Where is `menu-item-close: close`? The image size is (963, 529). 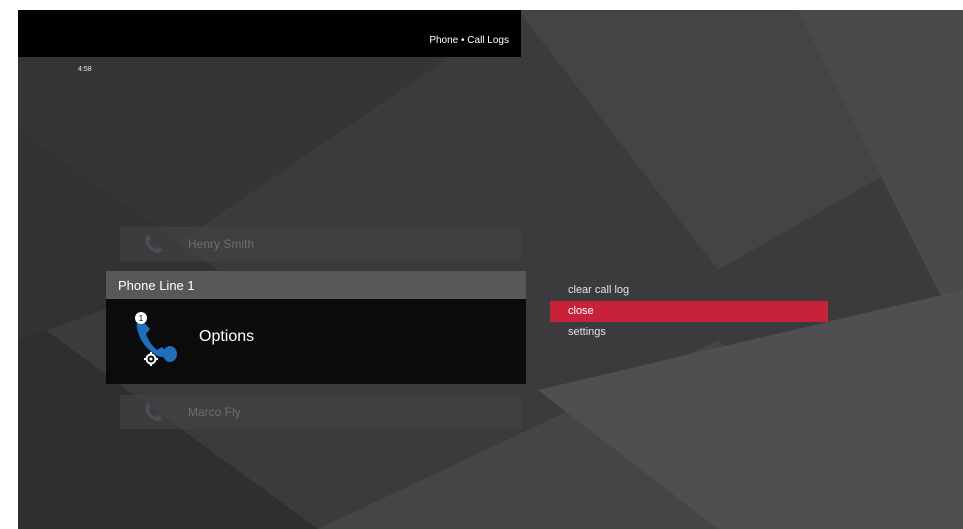 menu-item-close: close is located at coordinates (689, 311).